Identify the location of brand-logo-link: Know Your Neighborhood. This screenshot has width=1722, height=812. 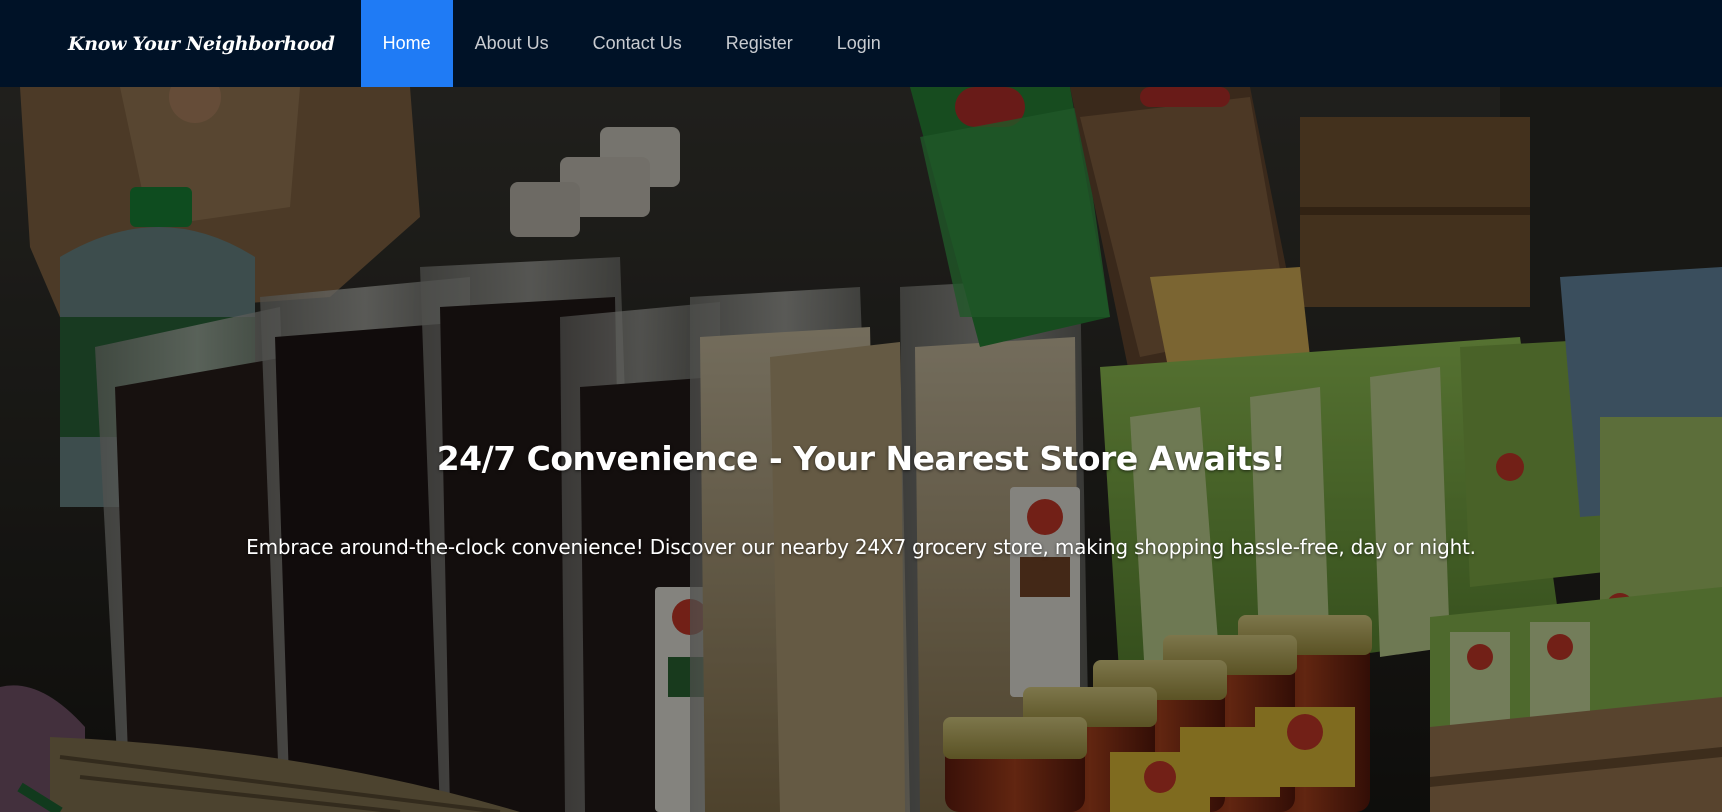
(201, 44).